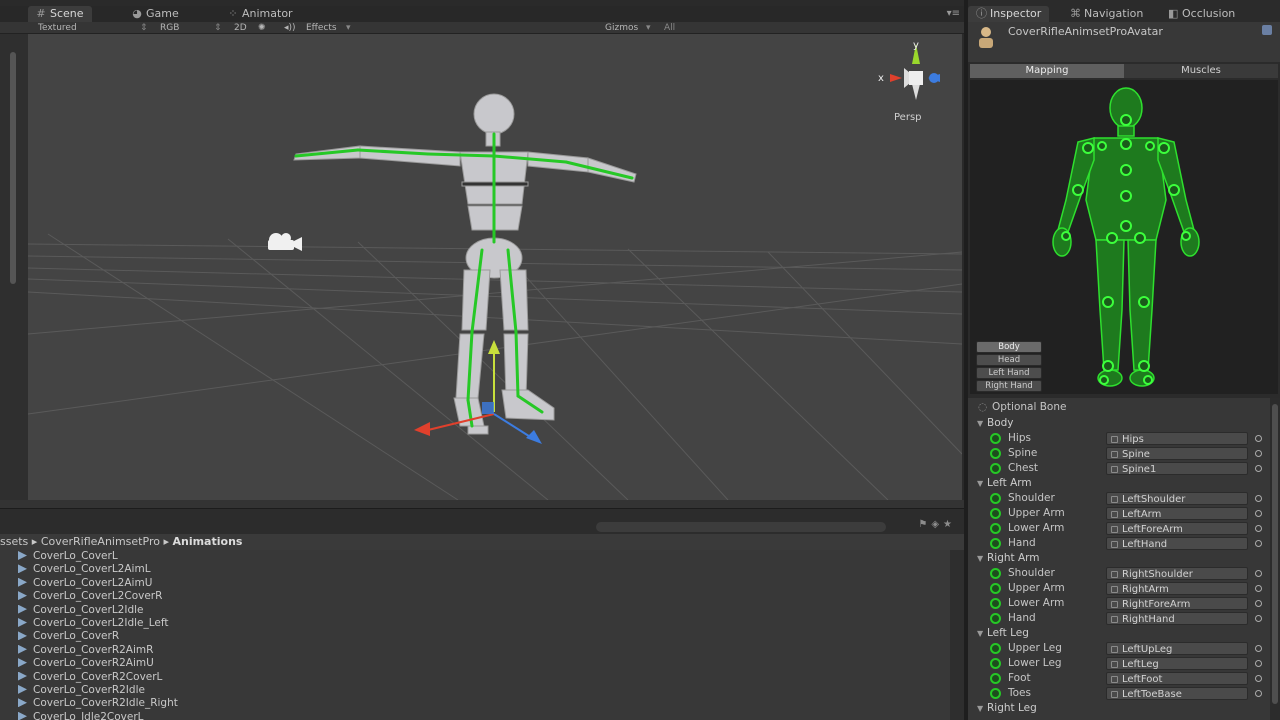 The image size is (1280, 720). I want to click on bone-transform-field: LeftFoot, so click(1177, 678).